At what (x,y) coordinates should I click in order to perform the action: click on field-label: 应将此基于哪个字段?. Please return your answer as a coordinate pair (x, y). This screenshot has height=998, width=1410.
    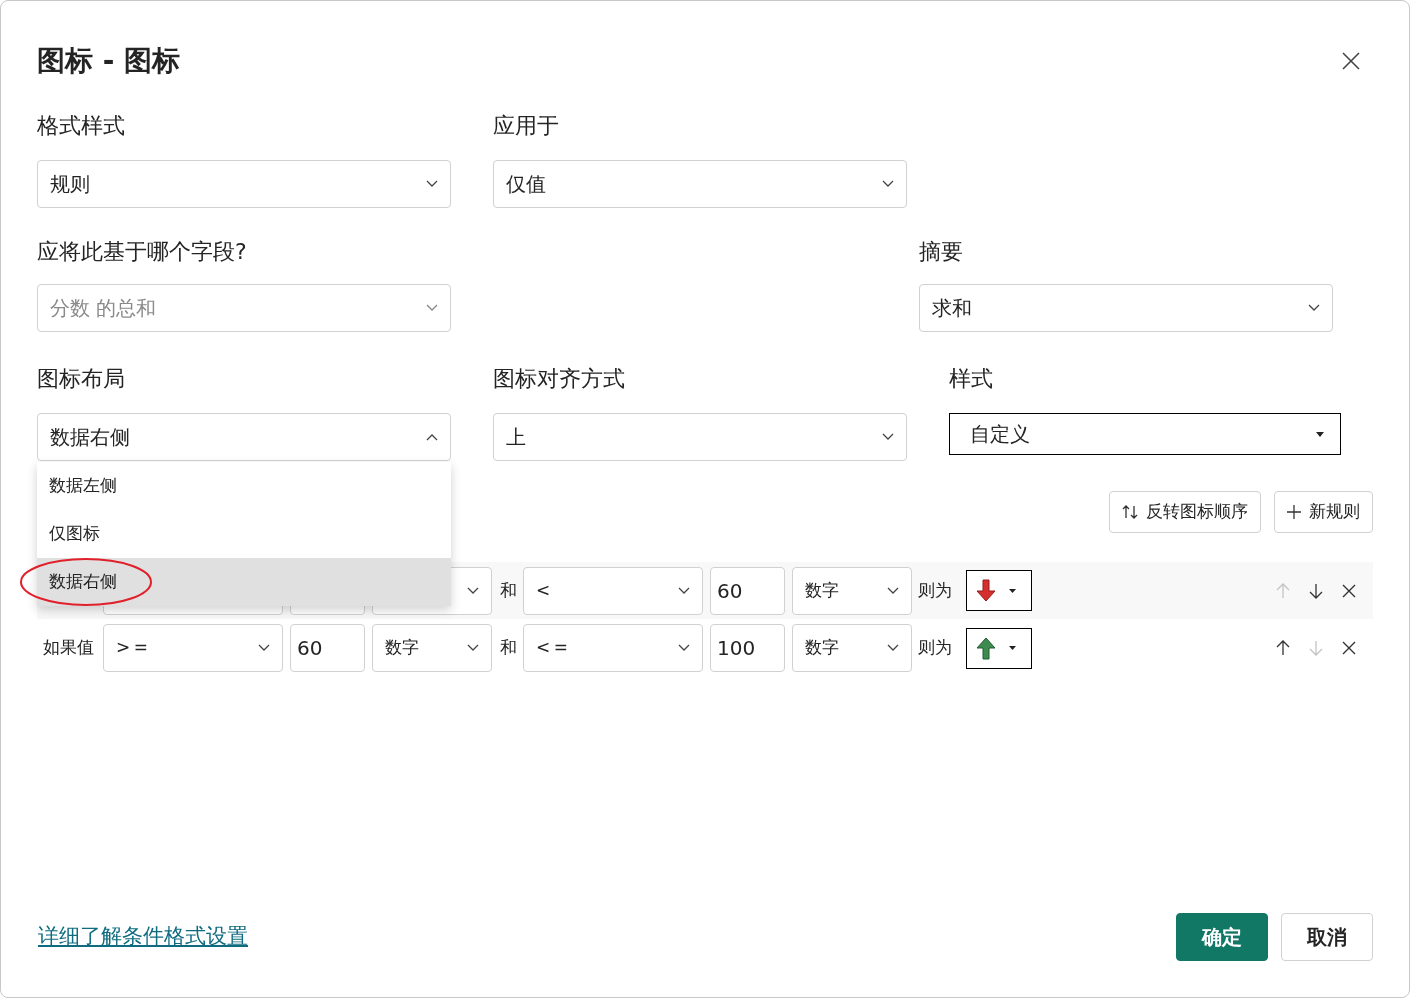
    Looking at the image, I should click on (142, 252).